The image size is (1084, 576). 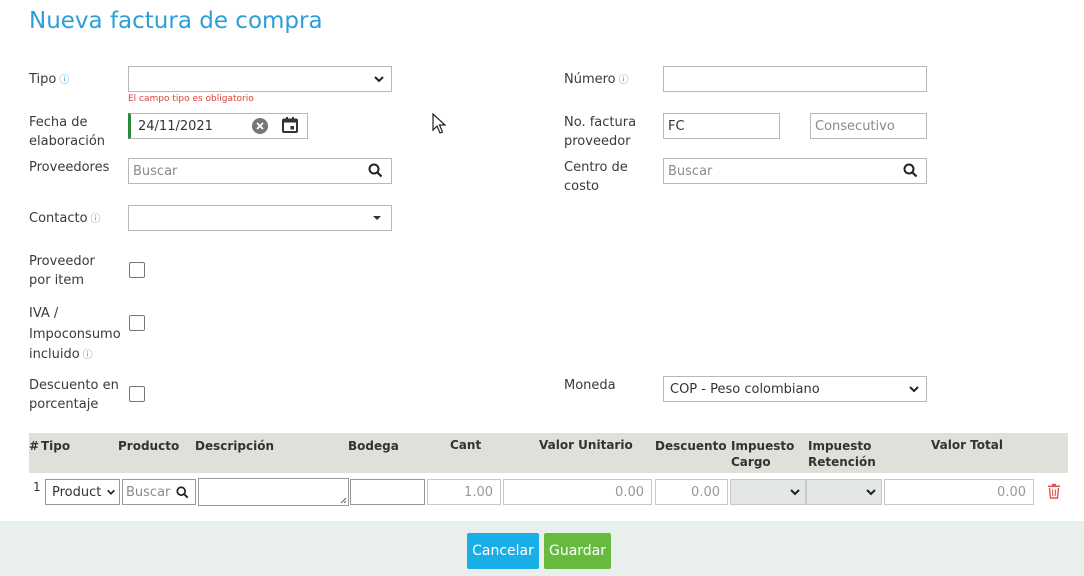 What do you see at coordinates (600, 132) in the screenshot?
I see `no-factura-label: No. factura proveedor` at bounding box center [600, 132].